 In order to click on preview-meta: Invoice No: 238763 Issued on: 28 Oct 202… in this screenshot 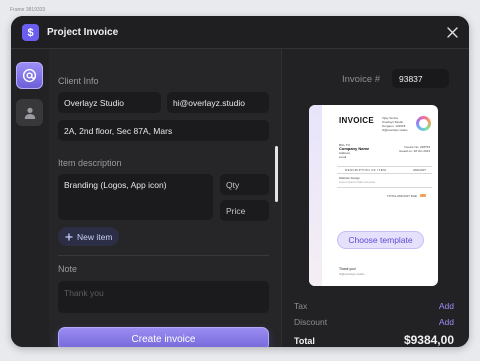, I will do `click(414, 149)`.